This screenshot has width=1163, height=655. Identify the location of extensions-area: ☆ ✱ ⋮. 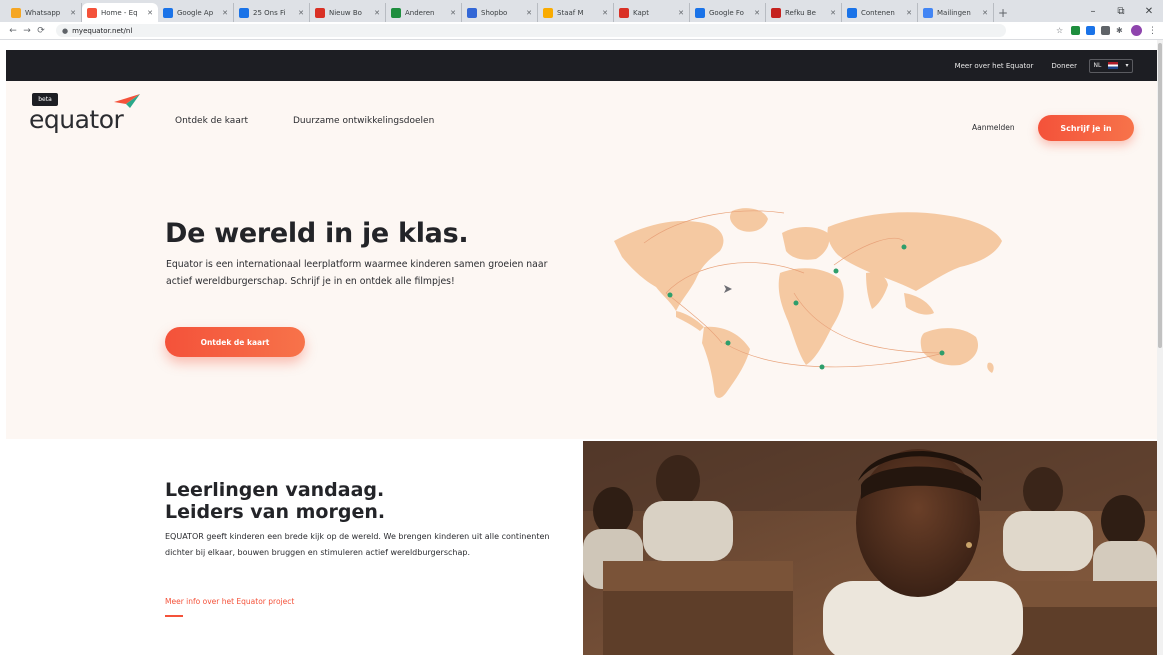
(1106, 30).